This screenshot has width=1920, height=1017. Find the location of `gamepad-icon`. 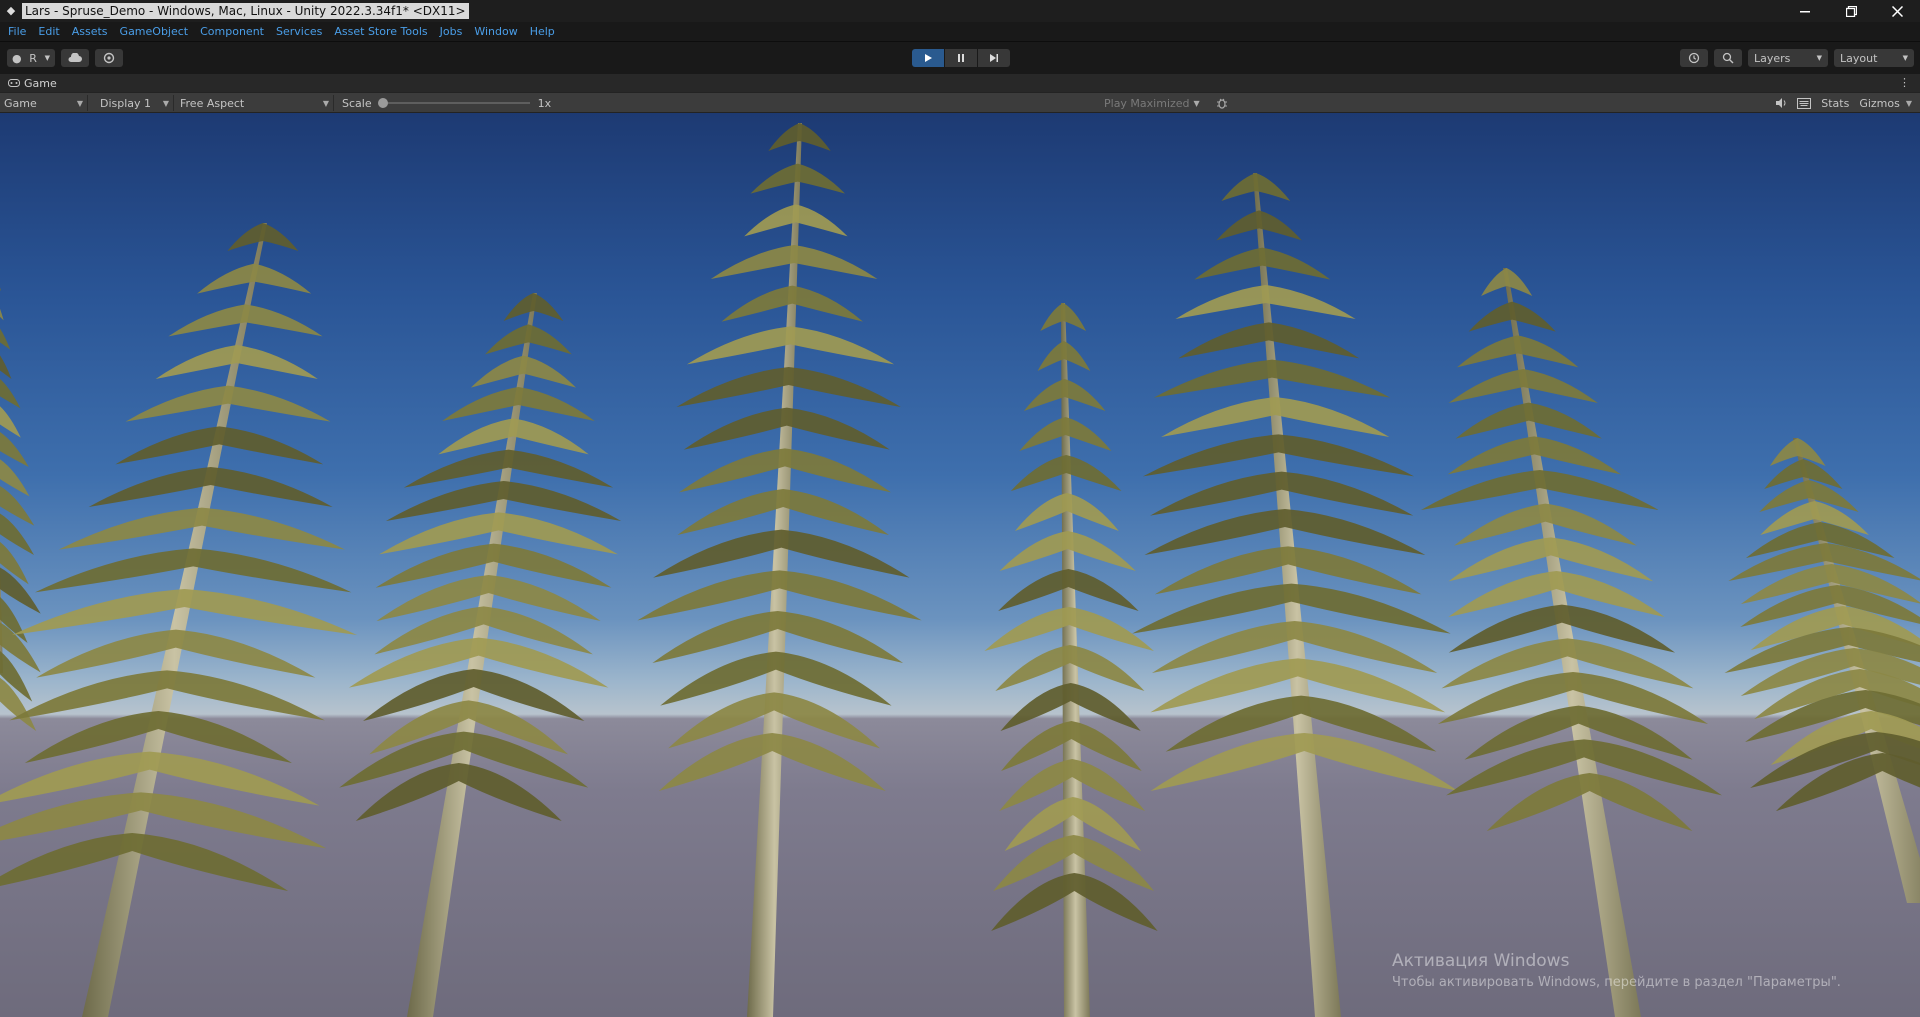

gamepad-icon is located at coordinates (14, 83).